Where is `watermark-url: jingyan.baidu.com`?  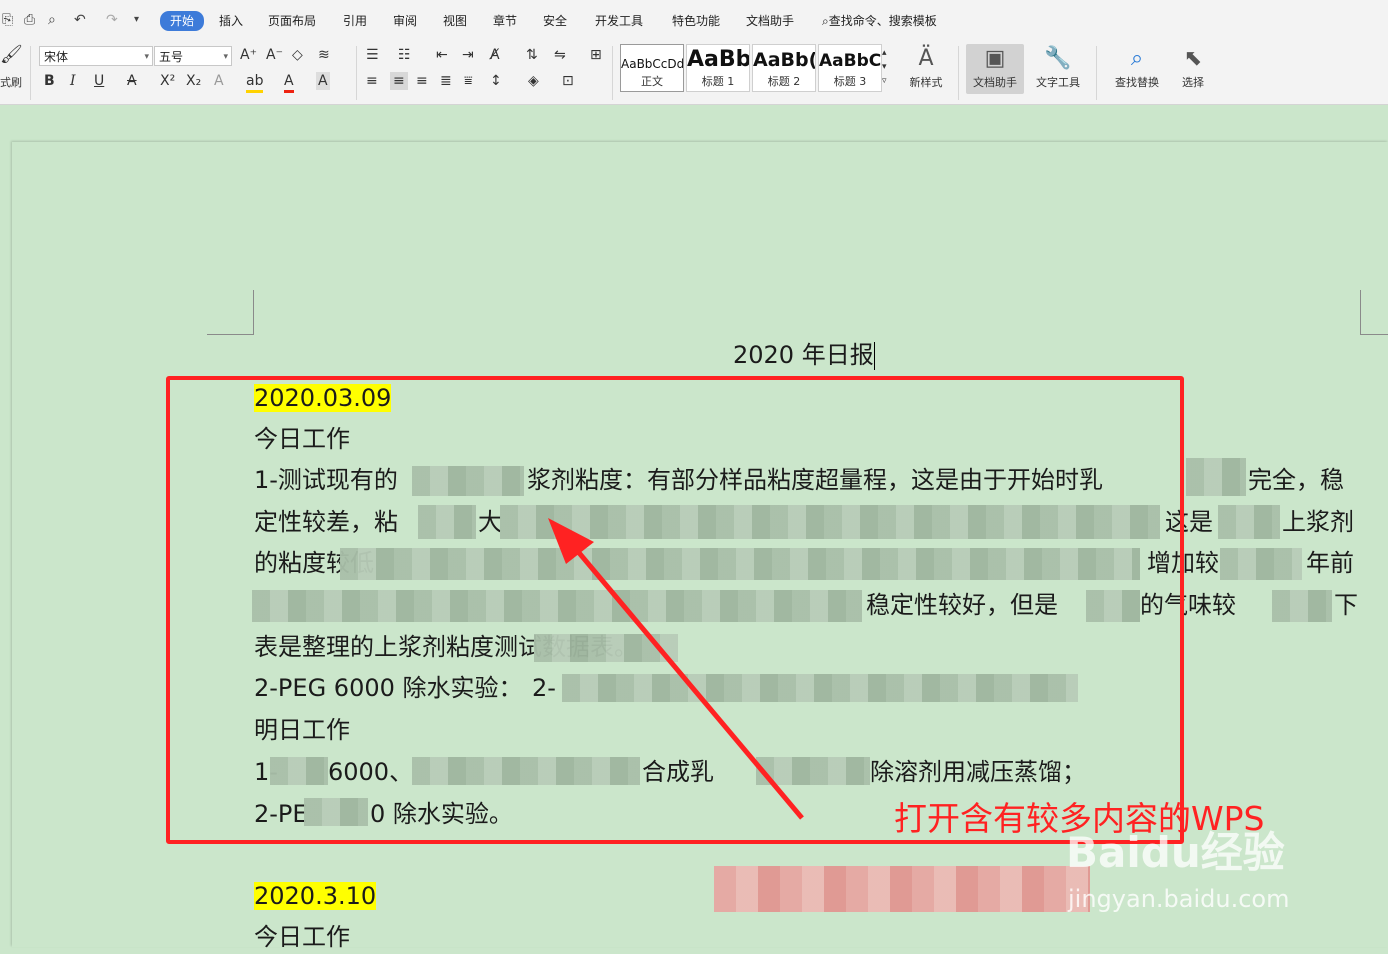 watermark-url: jingyan.baidu.com is located at coordinates (1179, 899).